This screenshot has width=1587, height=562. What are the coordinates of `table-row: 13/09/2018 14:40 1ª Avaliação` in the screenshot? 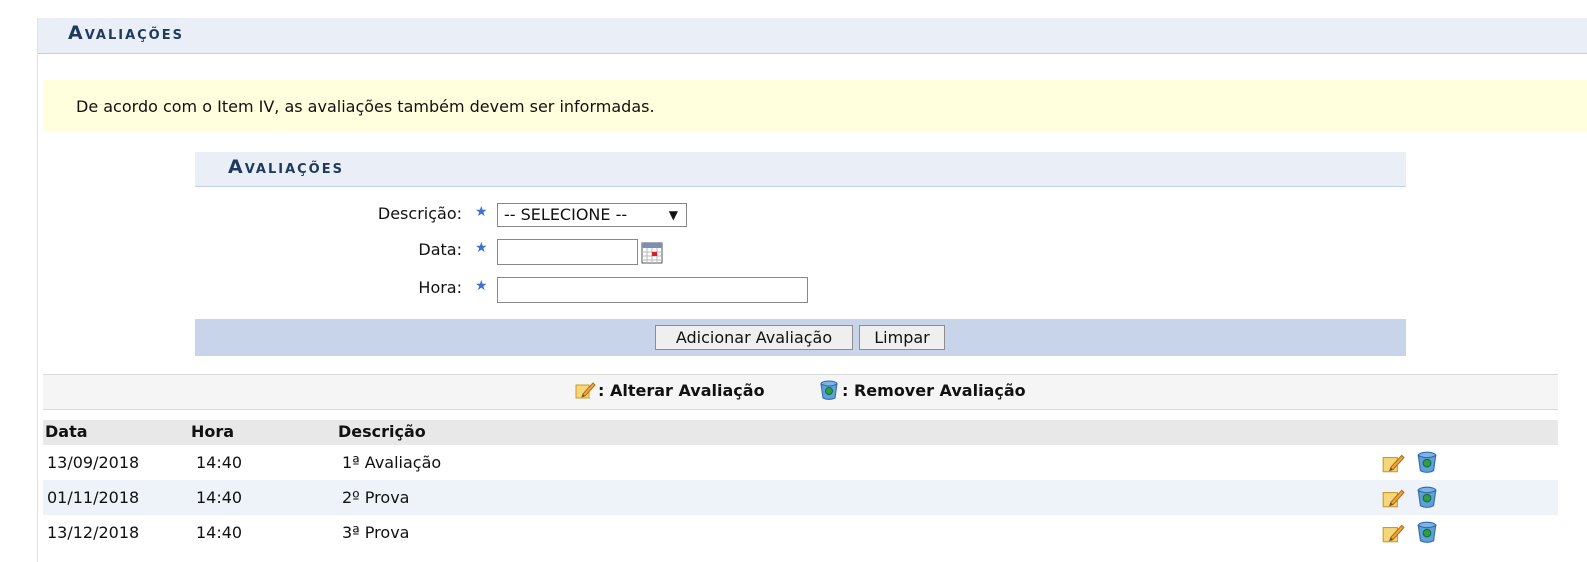 It's located at (800, 462).